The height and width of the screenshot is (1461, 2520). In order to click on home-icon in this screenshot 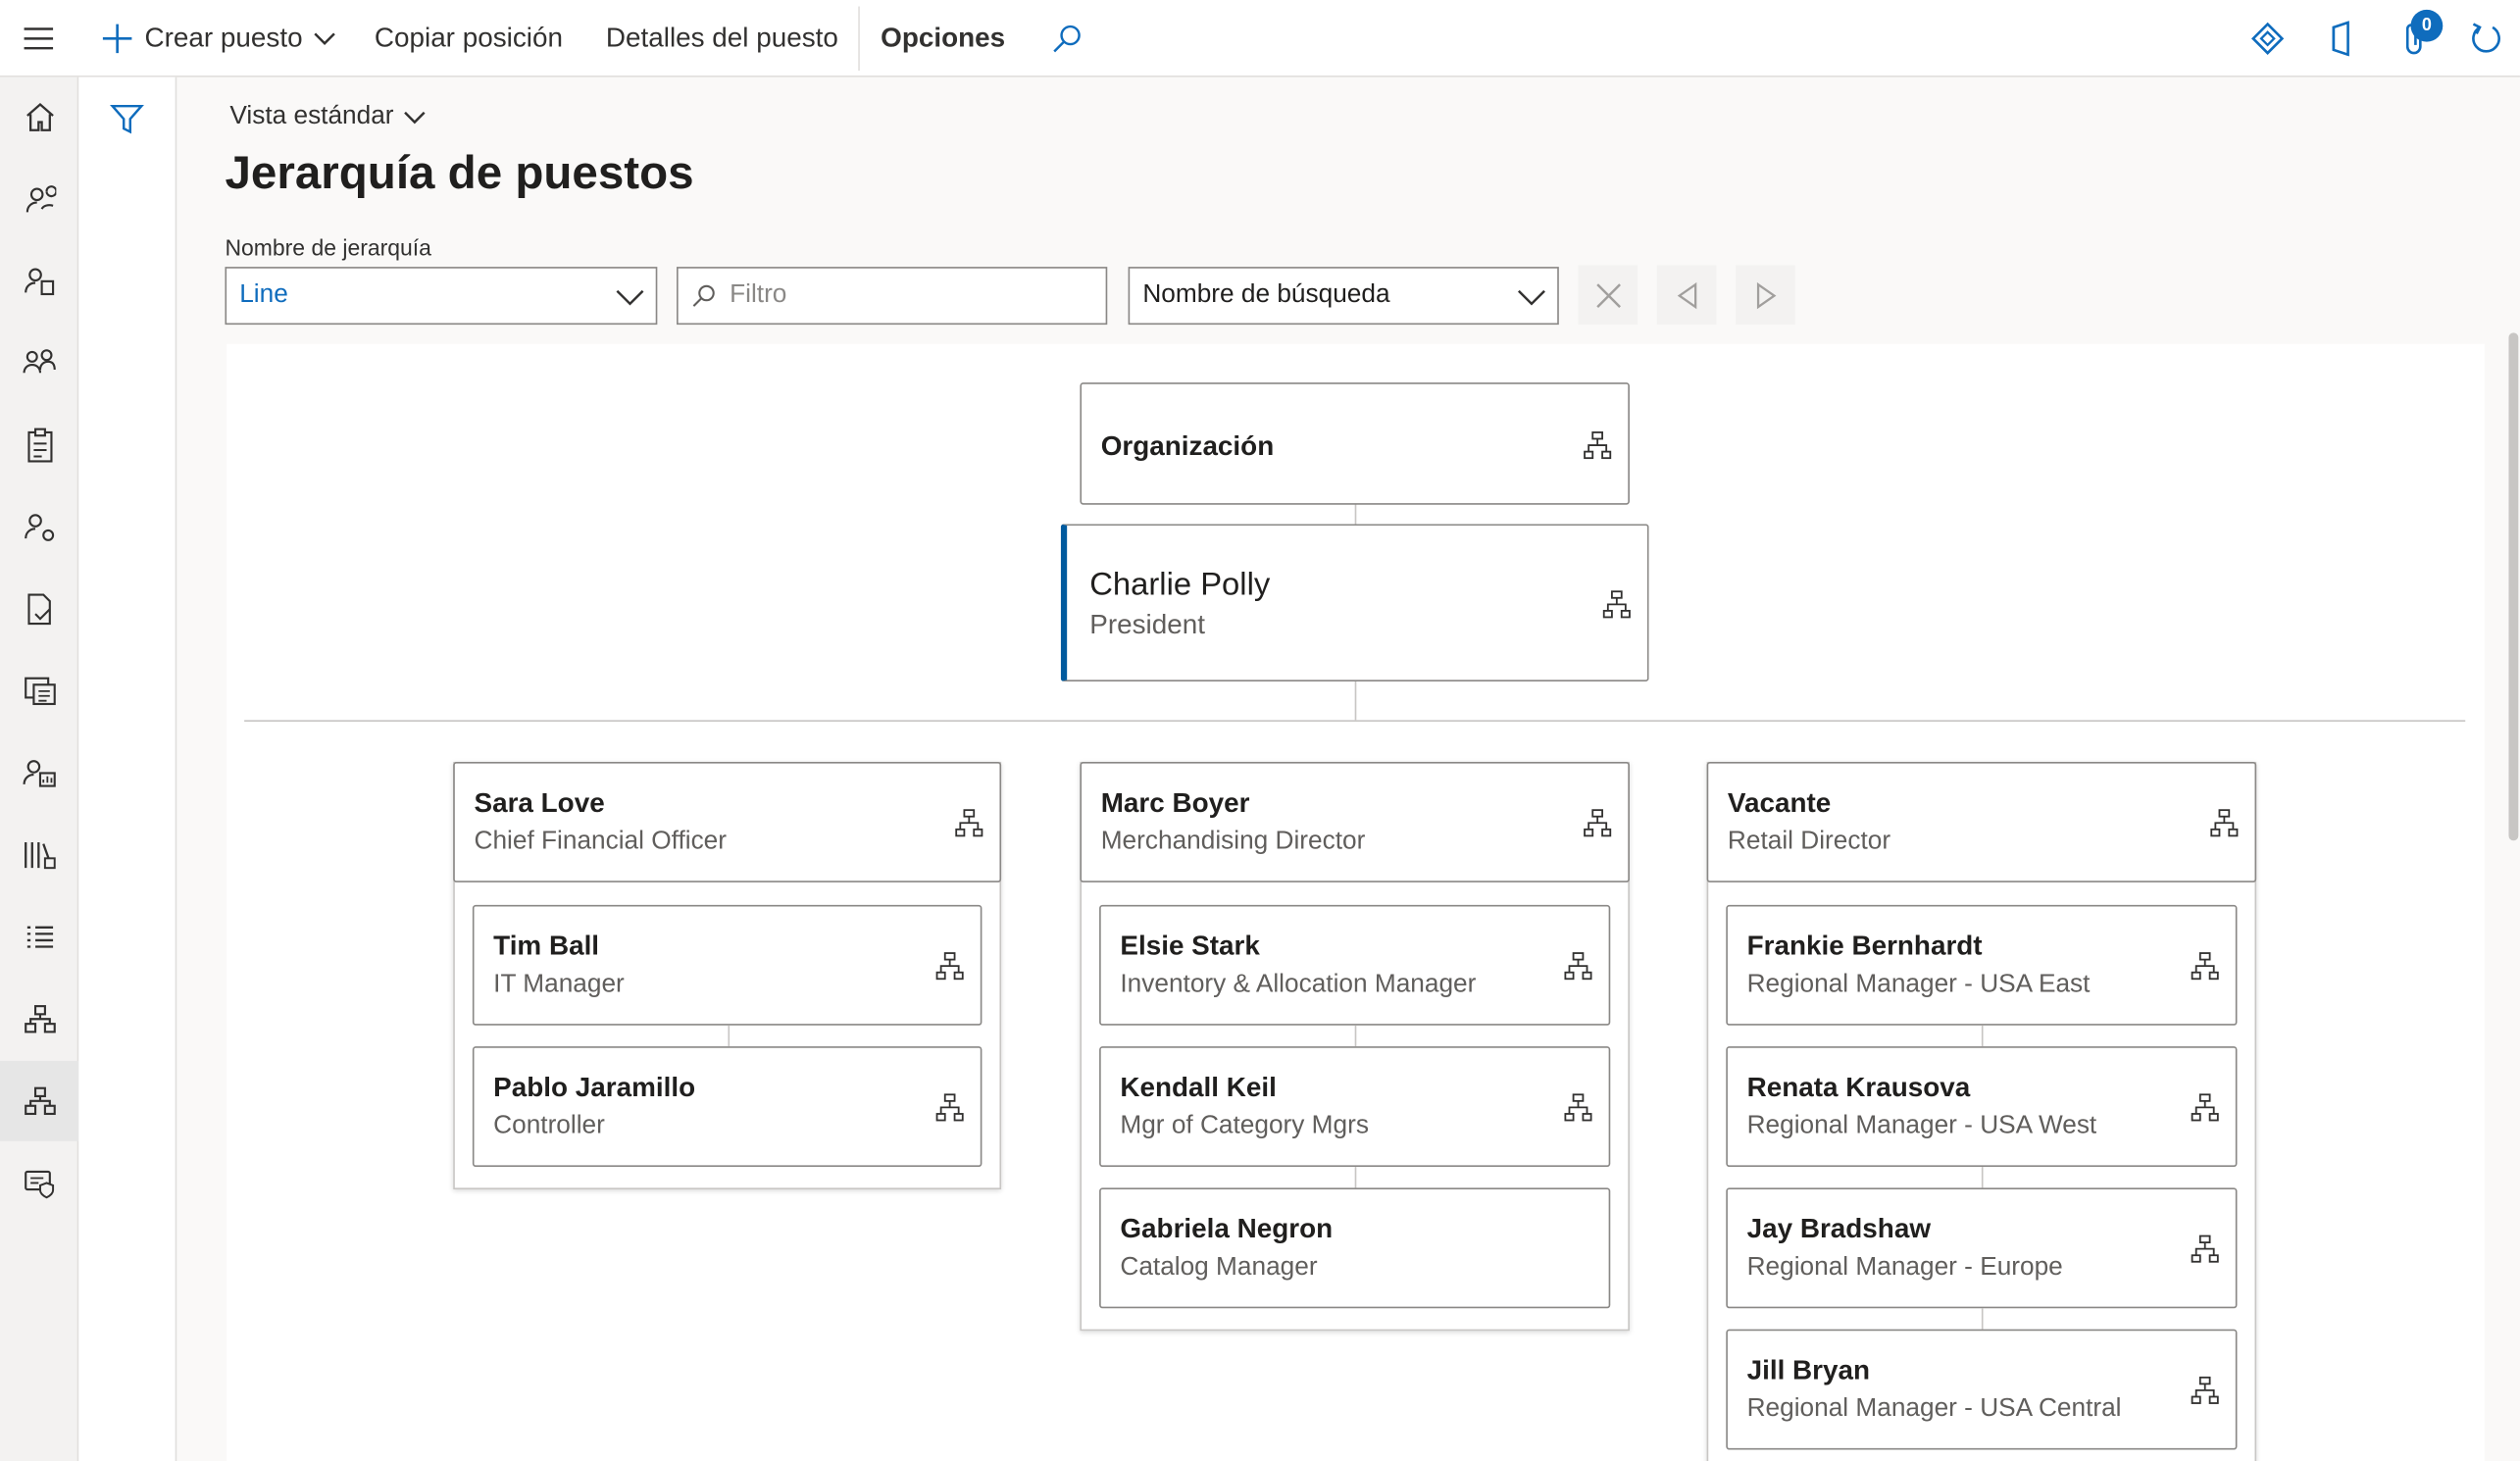, I will do `click(39, 117)`.